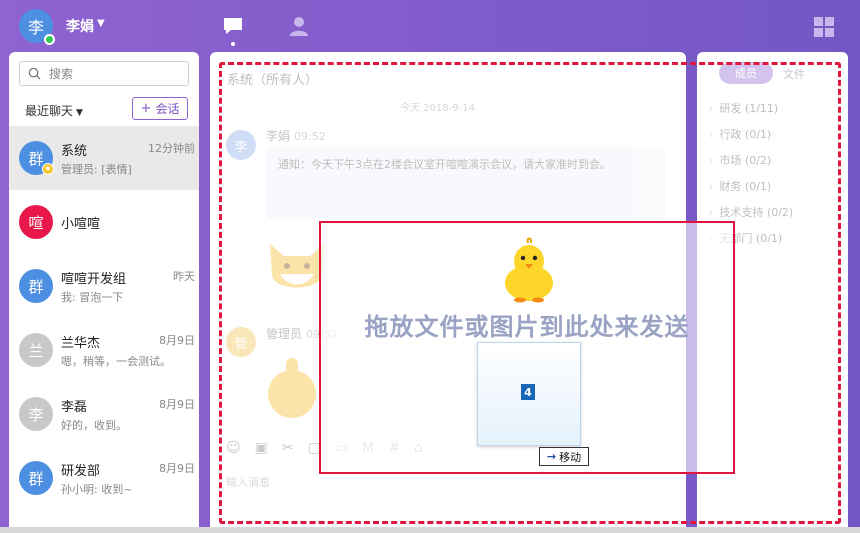 This screenshot has height=533, width=860. Describe the element at coordinates (35, 27) in the screenshot. I see `user-avatar-char: 李` at that location.